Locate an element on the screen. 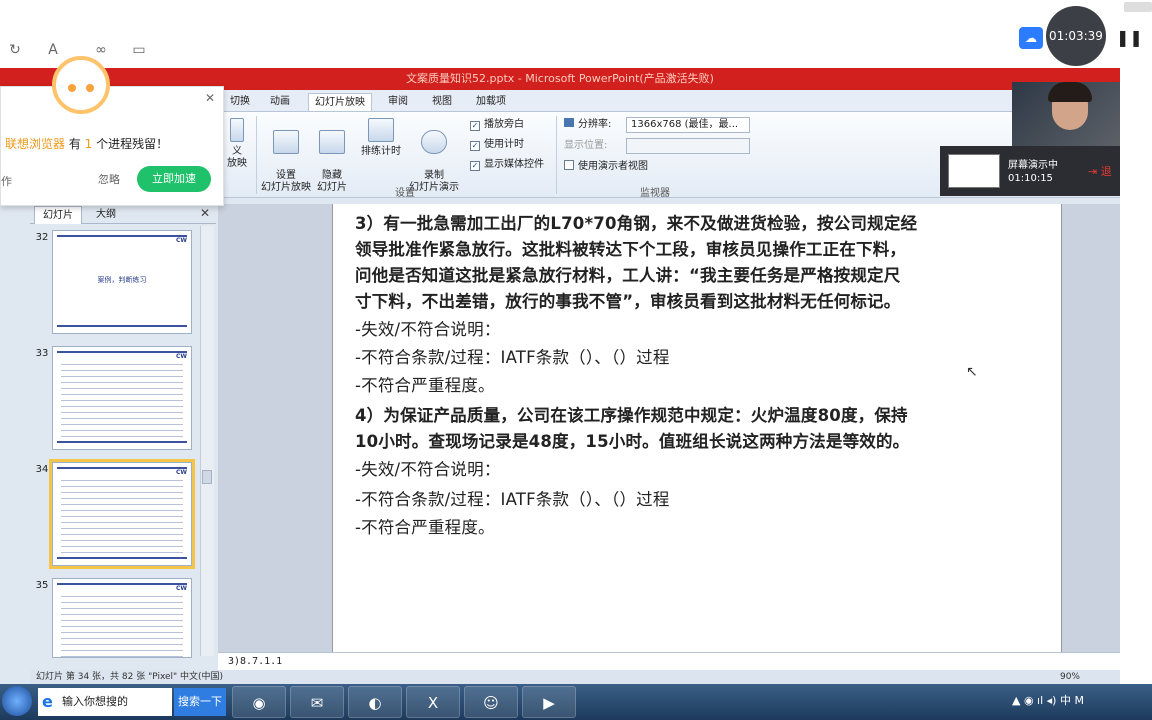 This screenshot has width=1152, height=720. custom-show-label2: 放映 is located at coordinates (237, 163).